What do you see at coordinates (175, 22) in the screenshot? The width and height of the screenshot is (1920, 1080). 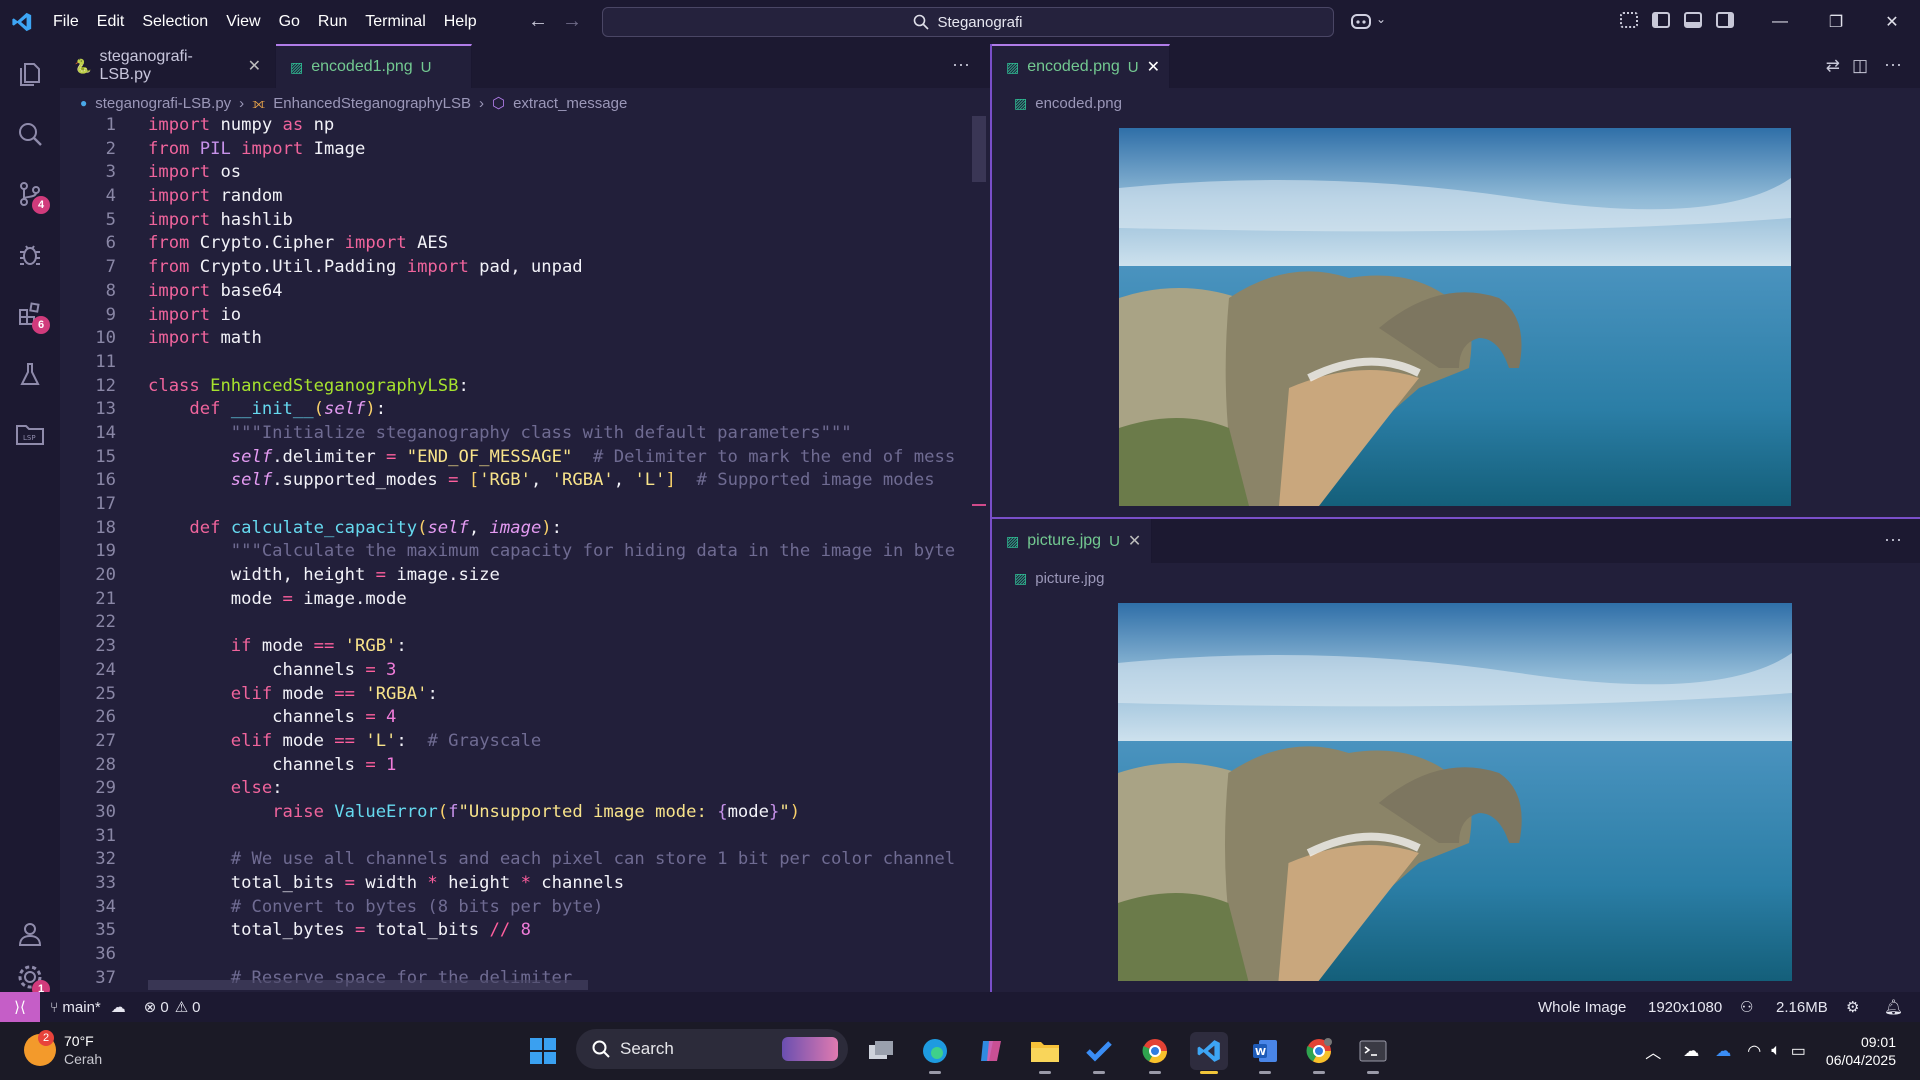 I see `menu-selection: Selection` at bounding box center [175, 22].